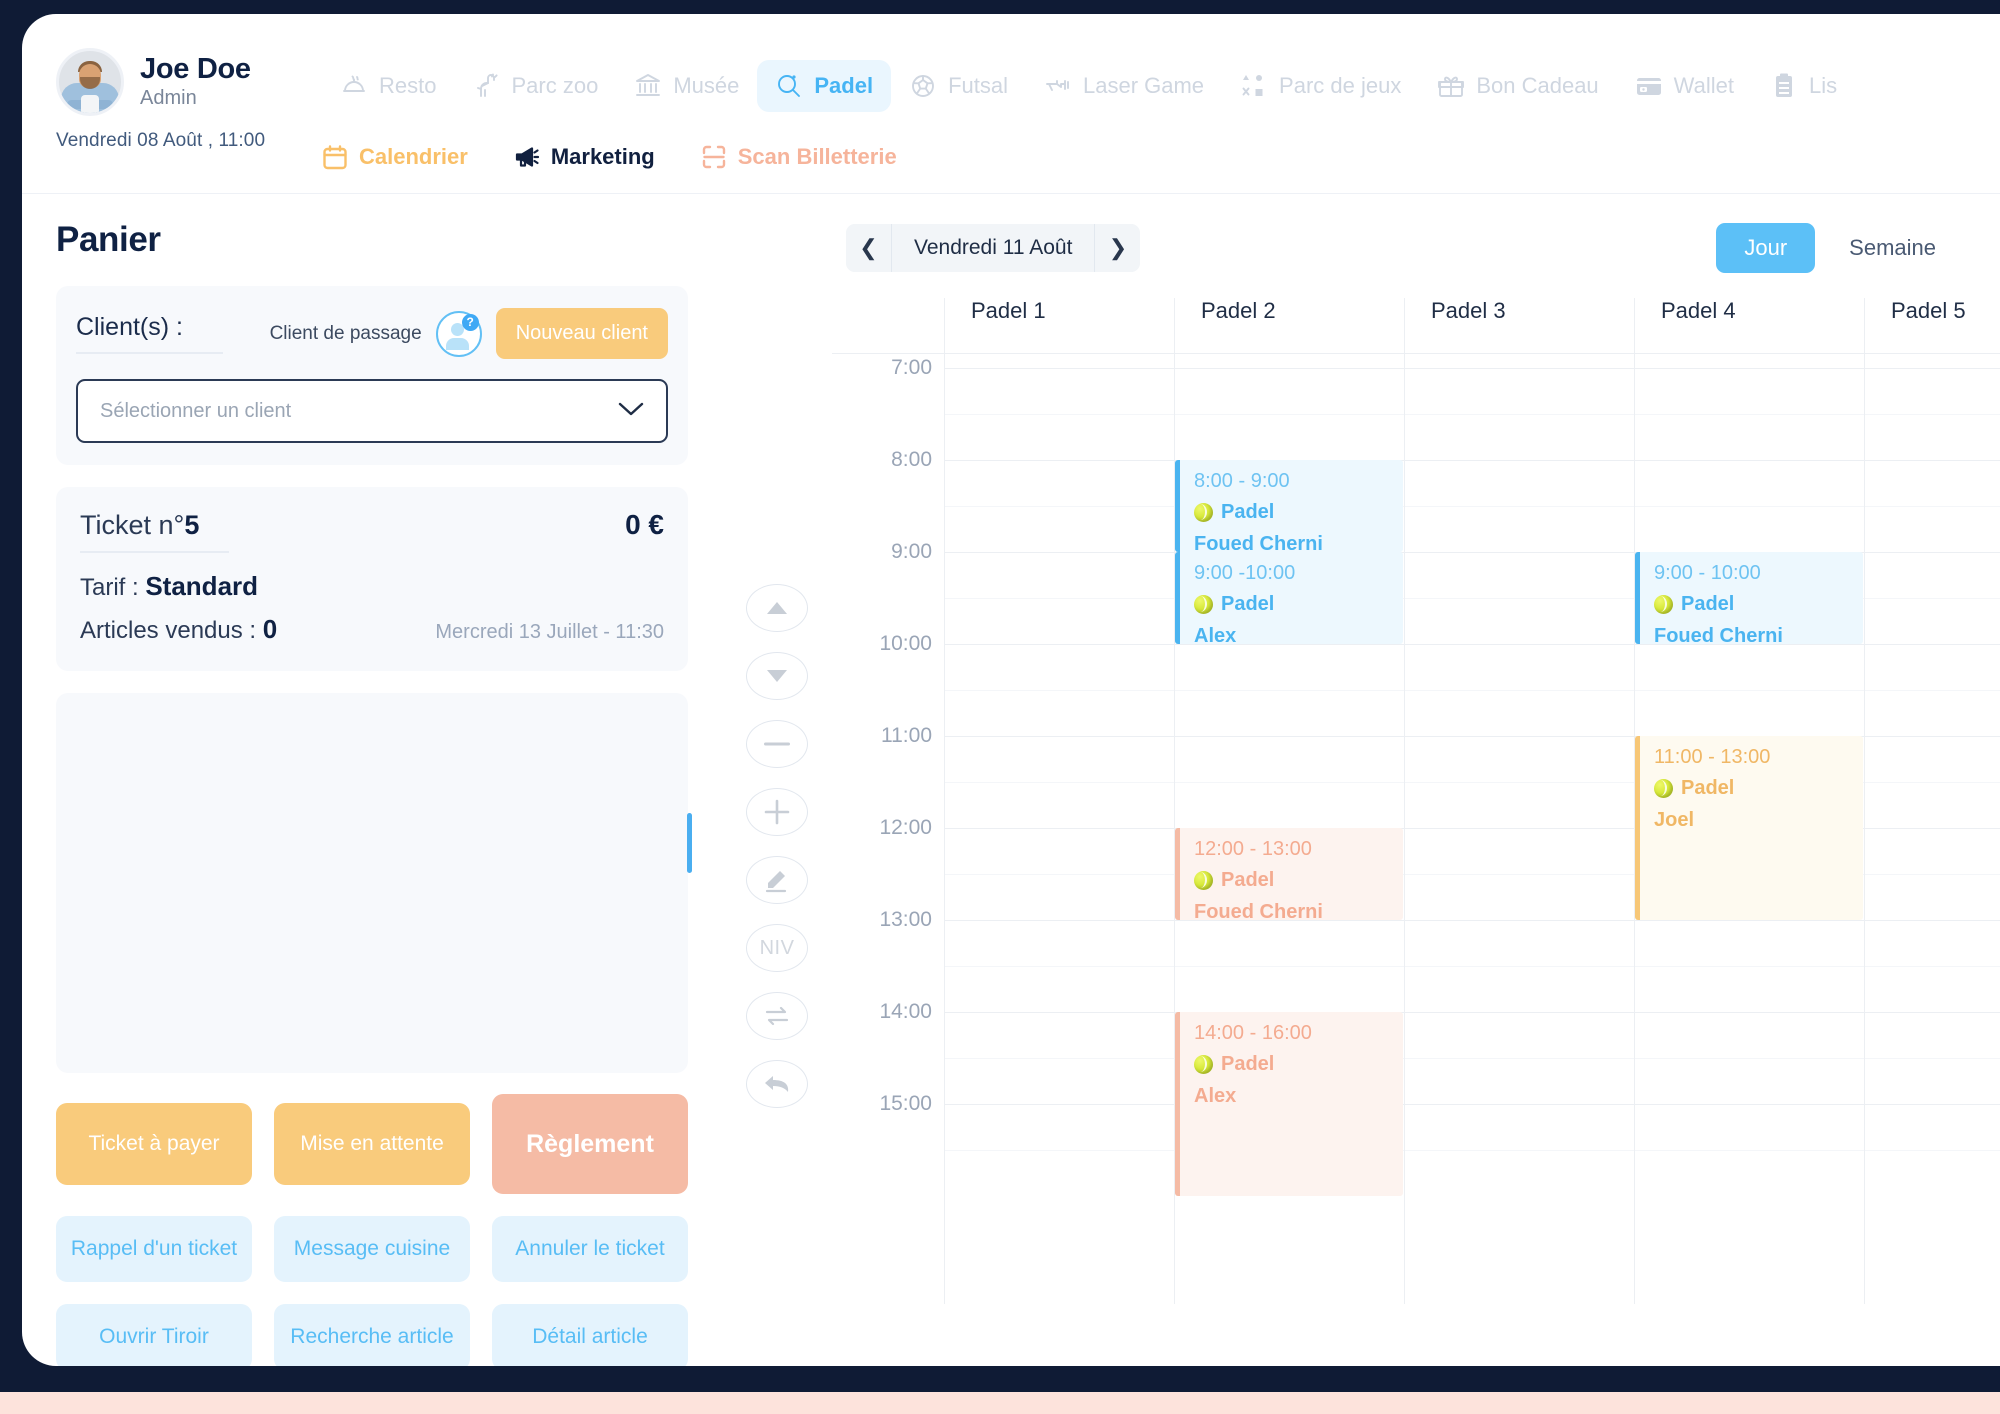  What do you see at coordinates (631, 411) in the screenshot?
I see `chevron-down-icon` at bounding box center [631, 411].